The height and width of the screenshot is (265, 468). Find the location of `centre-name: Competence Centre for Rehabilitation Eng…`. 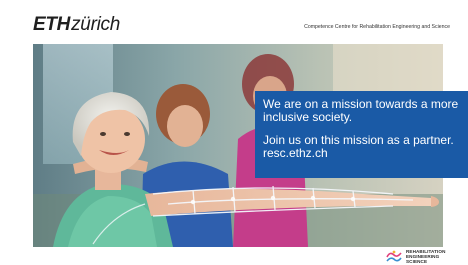

centre-name: Competence Centre for Rehabilitation Eng… is located at coordinates (377, 27).